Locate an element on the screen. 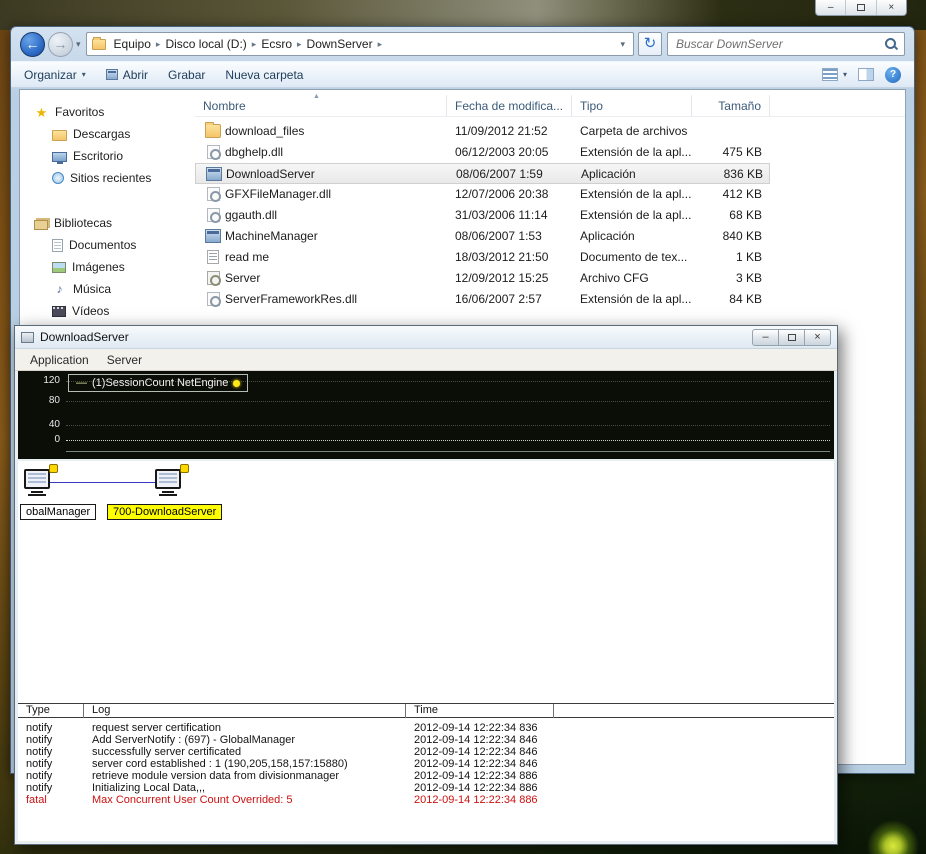 This screenshot has width=926, height=854. new-folder-button: Nueva carpeta is located at coordinates (264, 75).